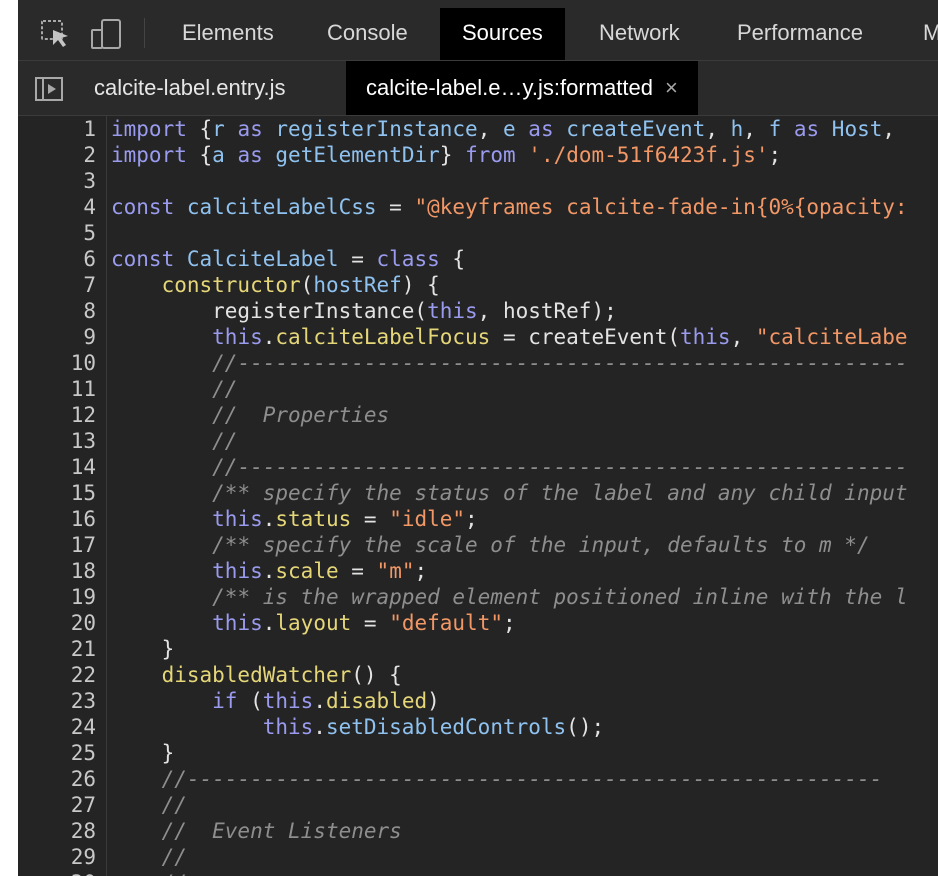  Describe the element at coordinates (57, 831) in the screenshot. I see `line-number: 28` at that location.